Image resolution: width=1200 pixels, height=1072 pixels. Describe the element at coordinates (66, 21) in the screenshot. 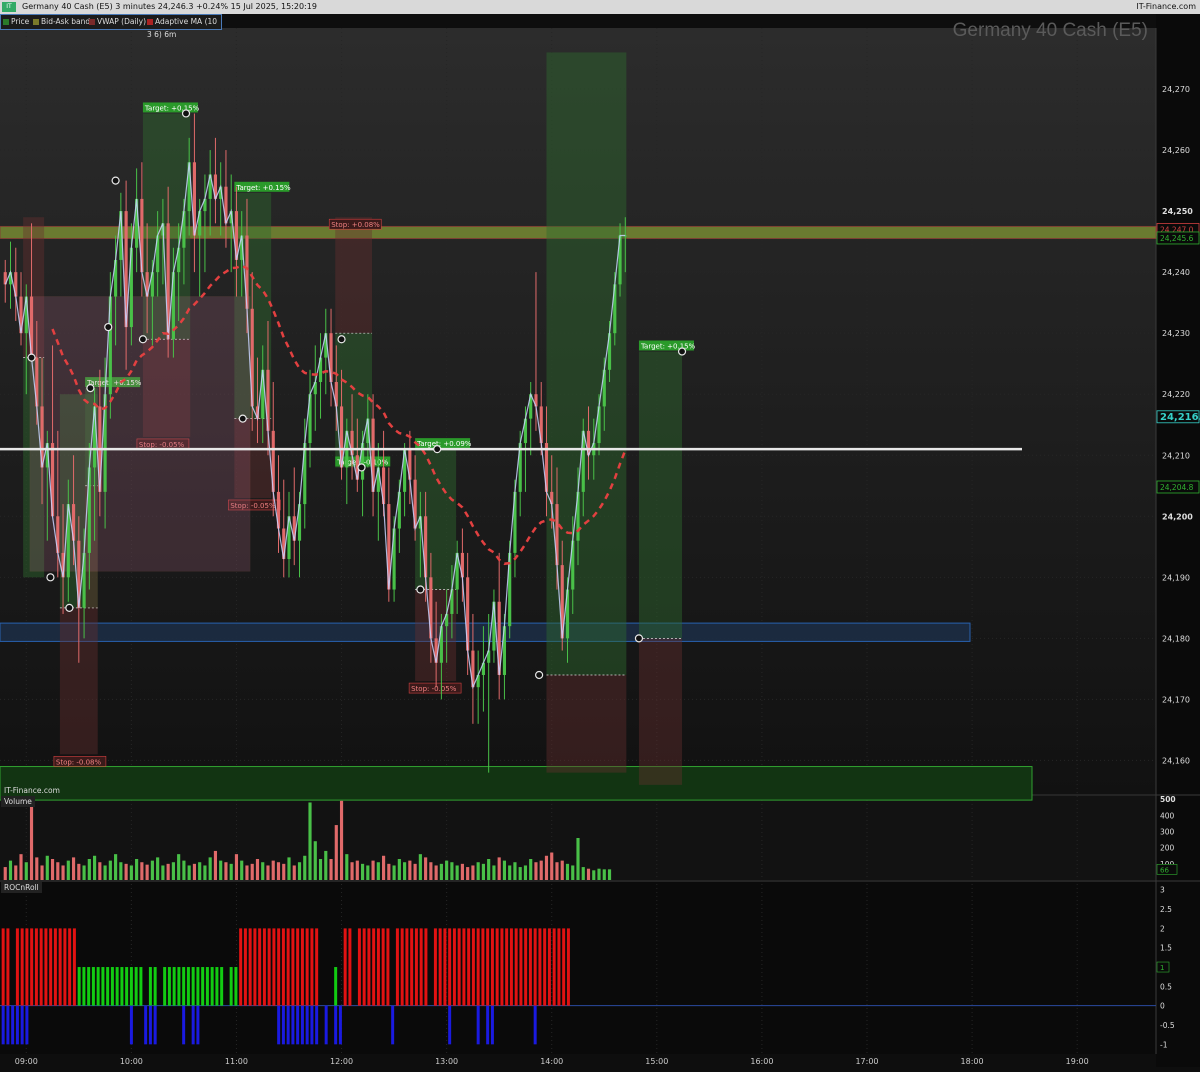

I see `legend-label: Bid-Ask band` at that location.